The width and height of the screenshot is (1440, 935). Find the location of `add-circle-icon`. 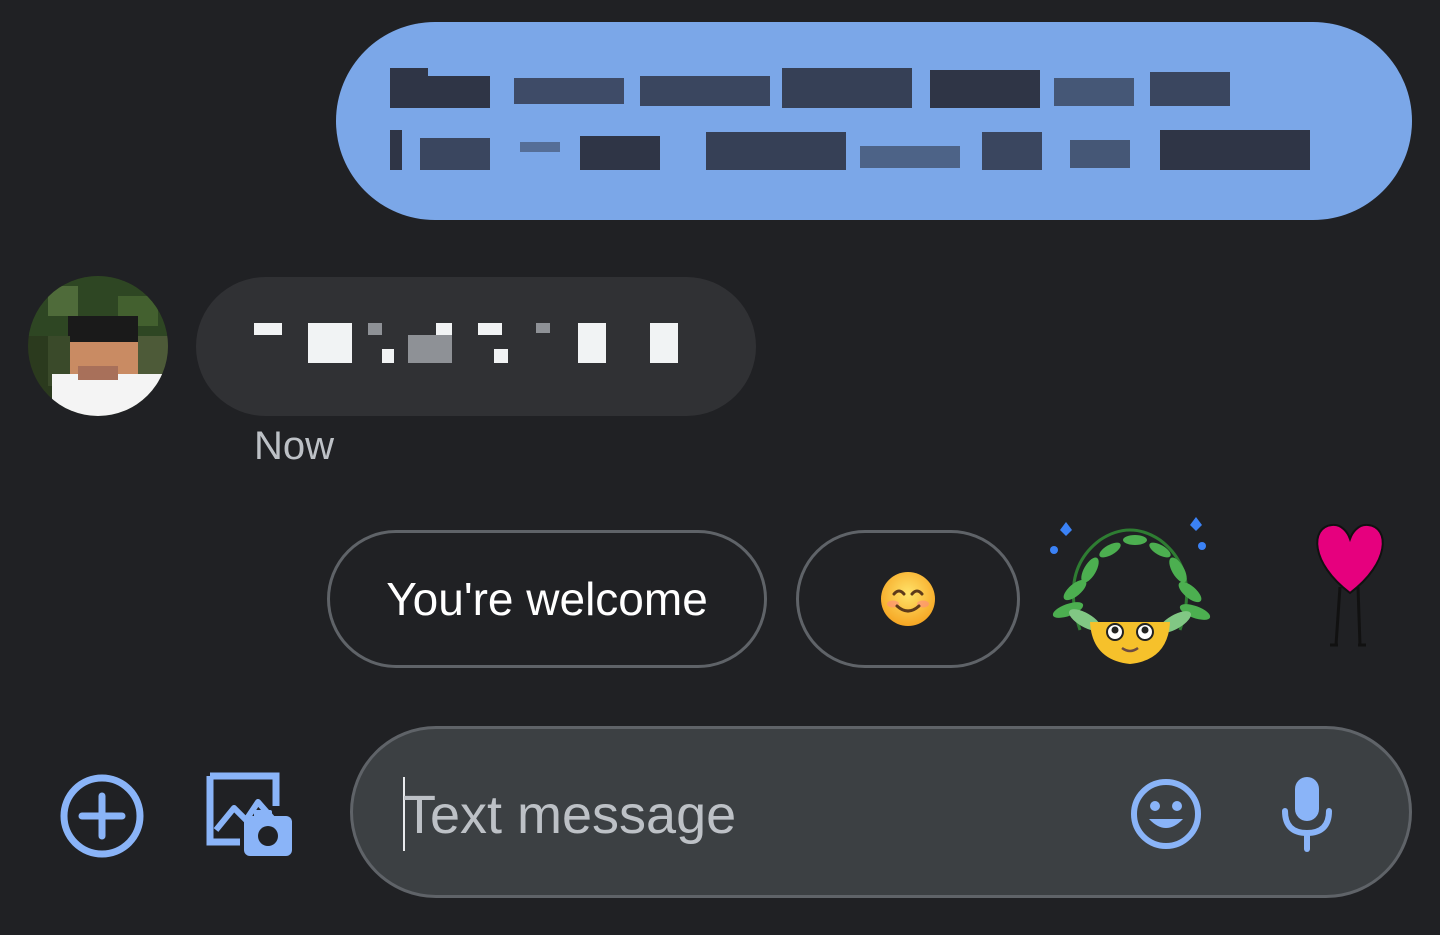

add-circle-icon is located at coordinates (102, 816).